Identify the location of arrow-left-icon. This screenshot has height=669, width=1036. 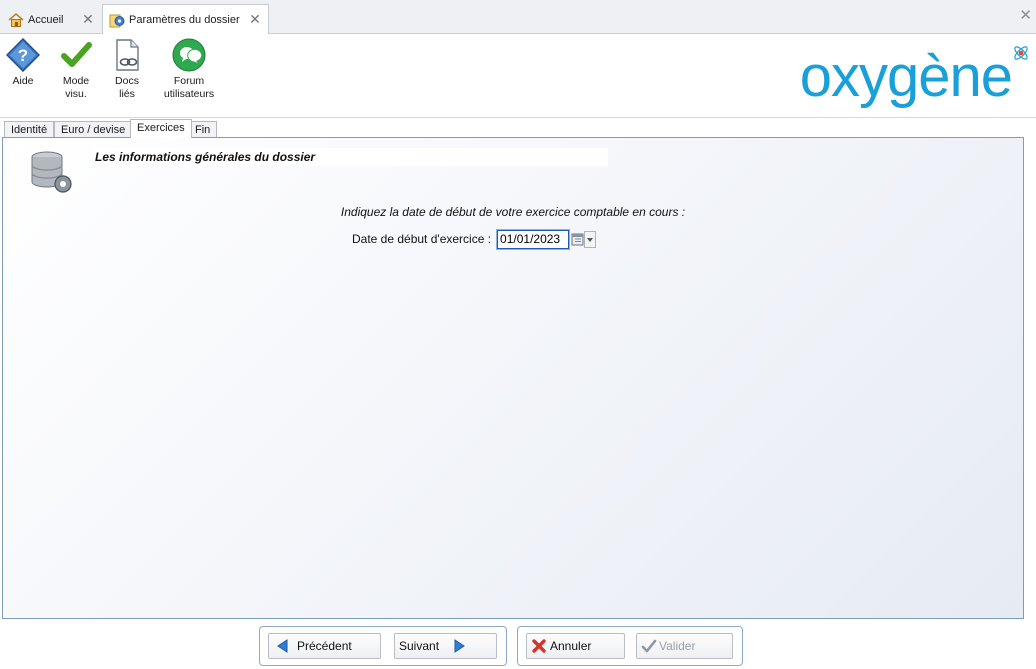
(282, 646).